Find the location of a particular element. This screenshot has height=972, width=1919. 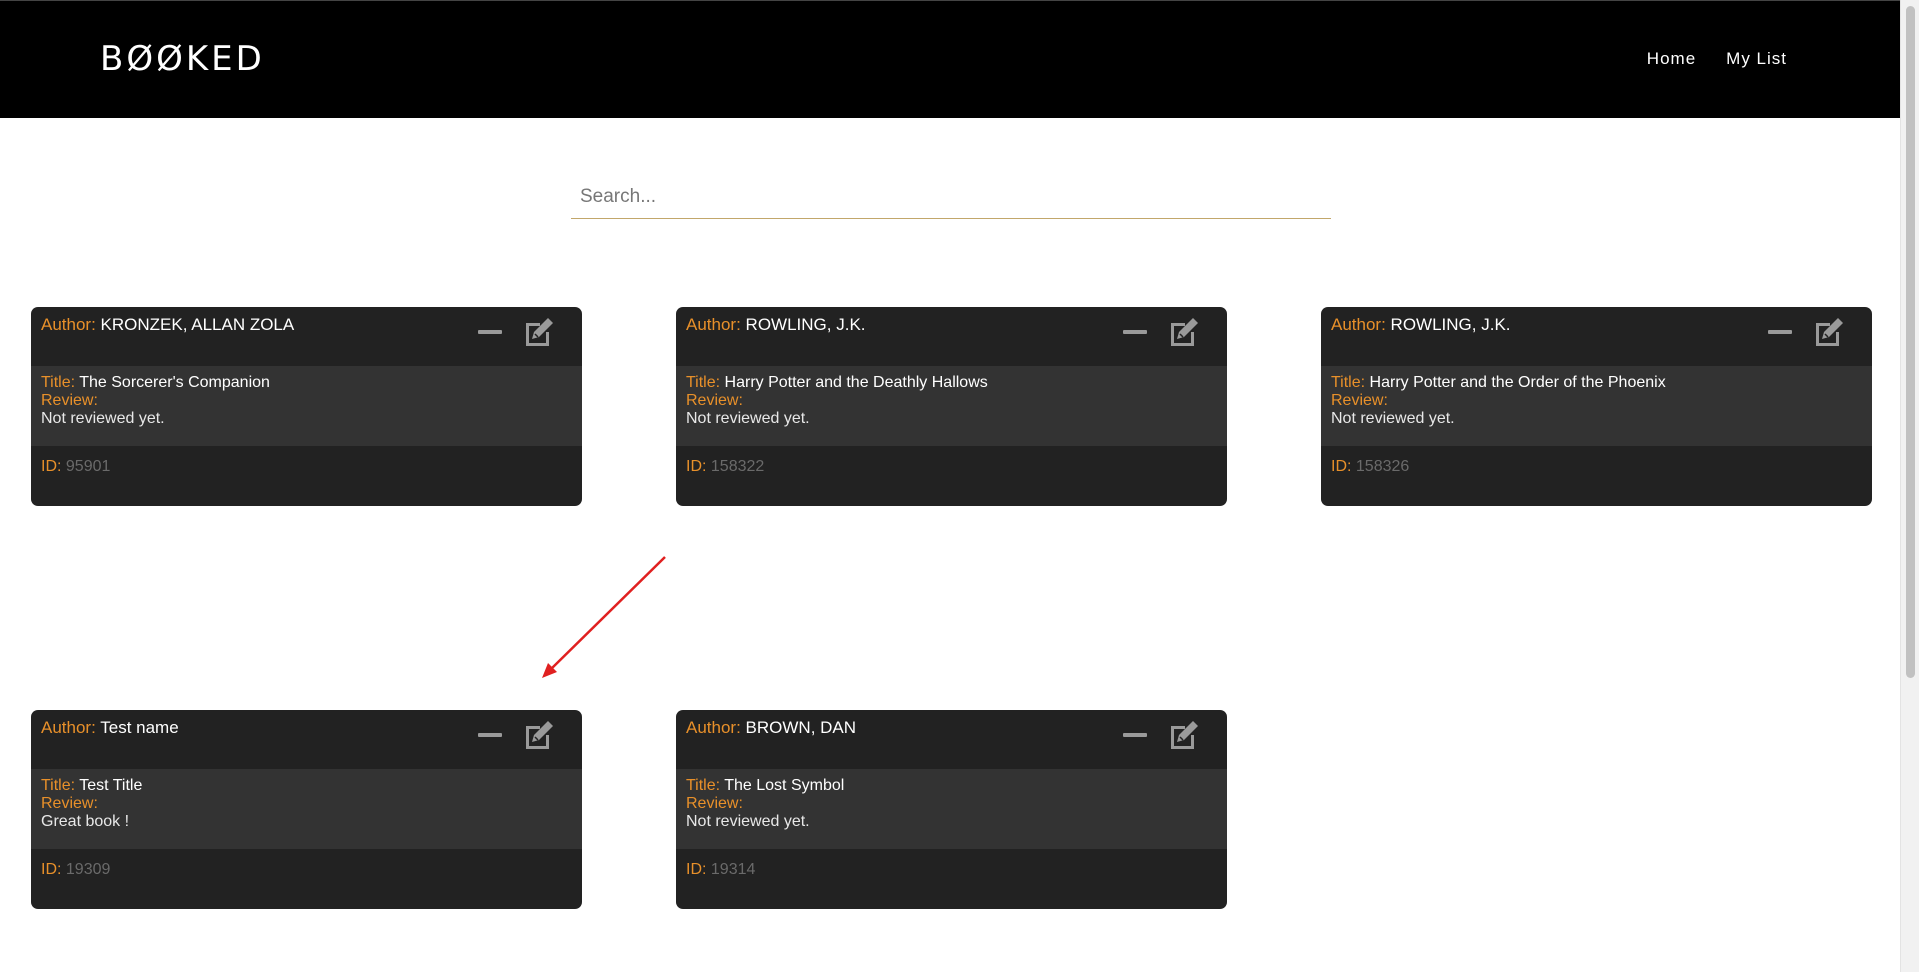

card-header: Author: Test name is located at coordinates (306, 739).